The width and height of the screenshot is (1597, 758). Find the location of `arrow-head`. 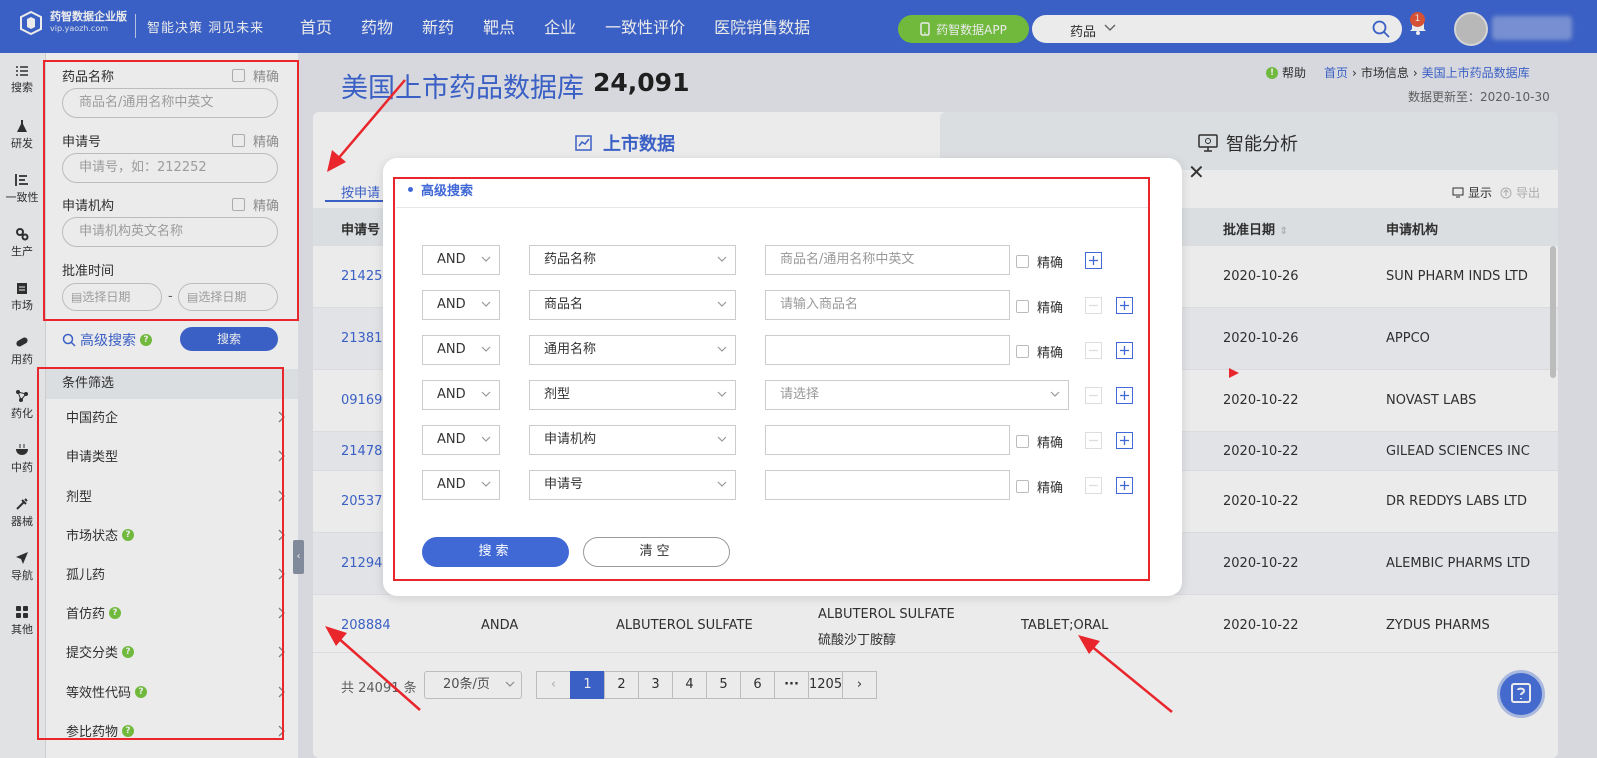

arrow-head is located at coordinates (1234, 373).